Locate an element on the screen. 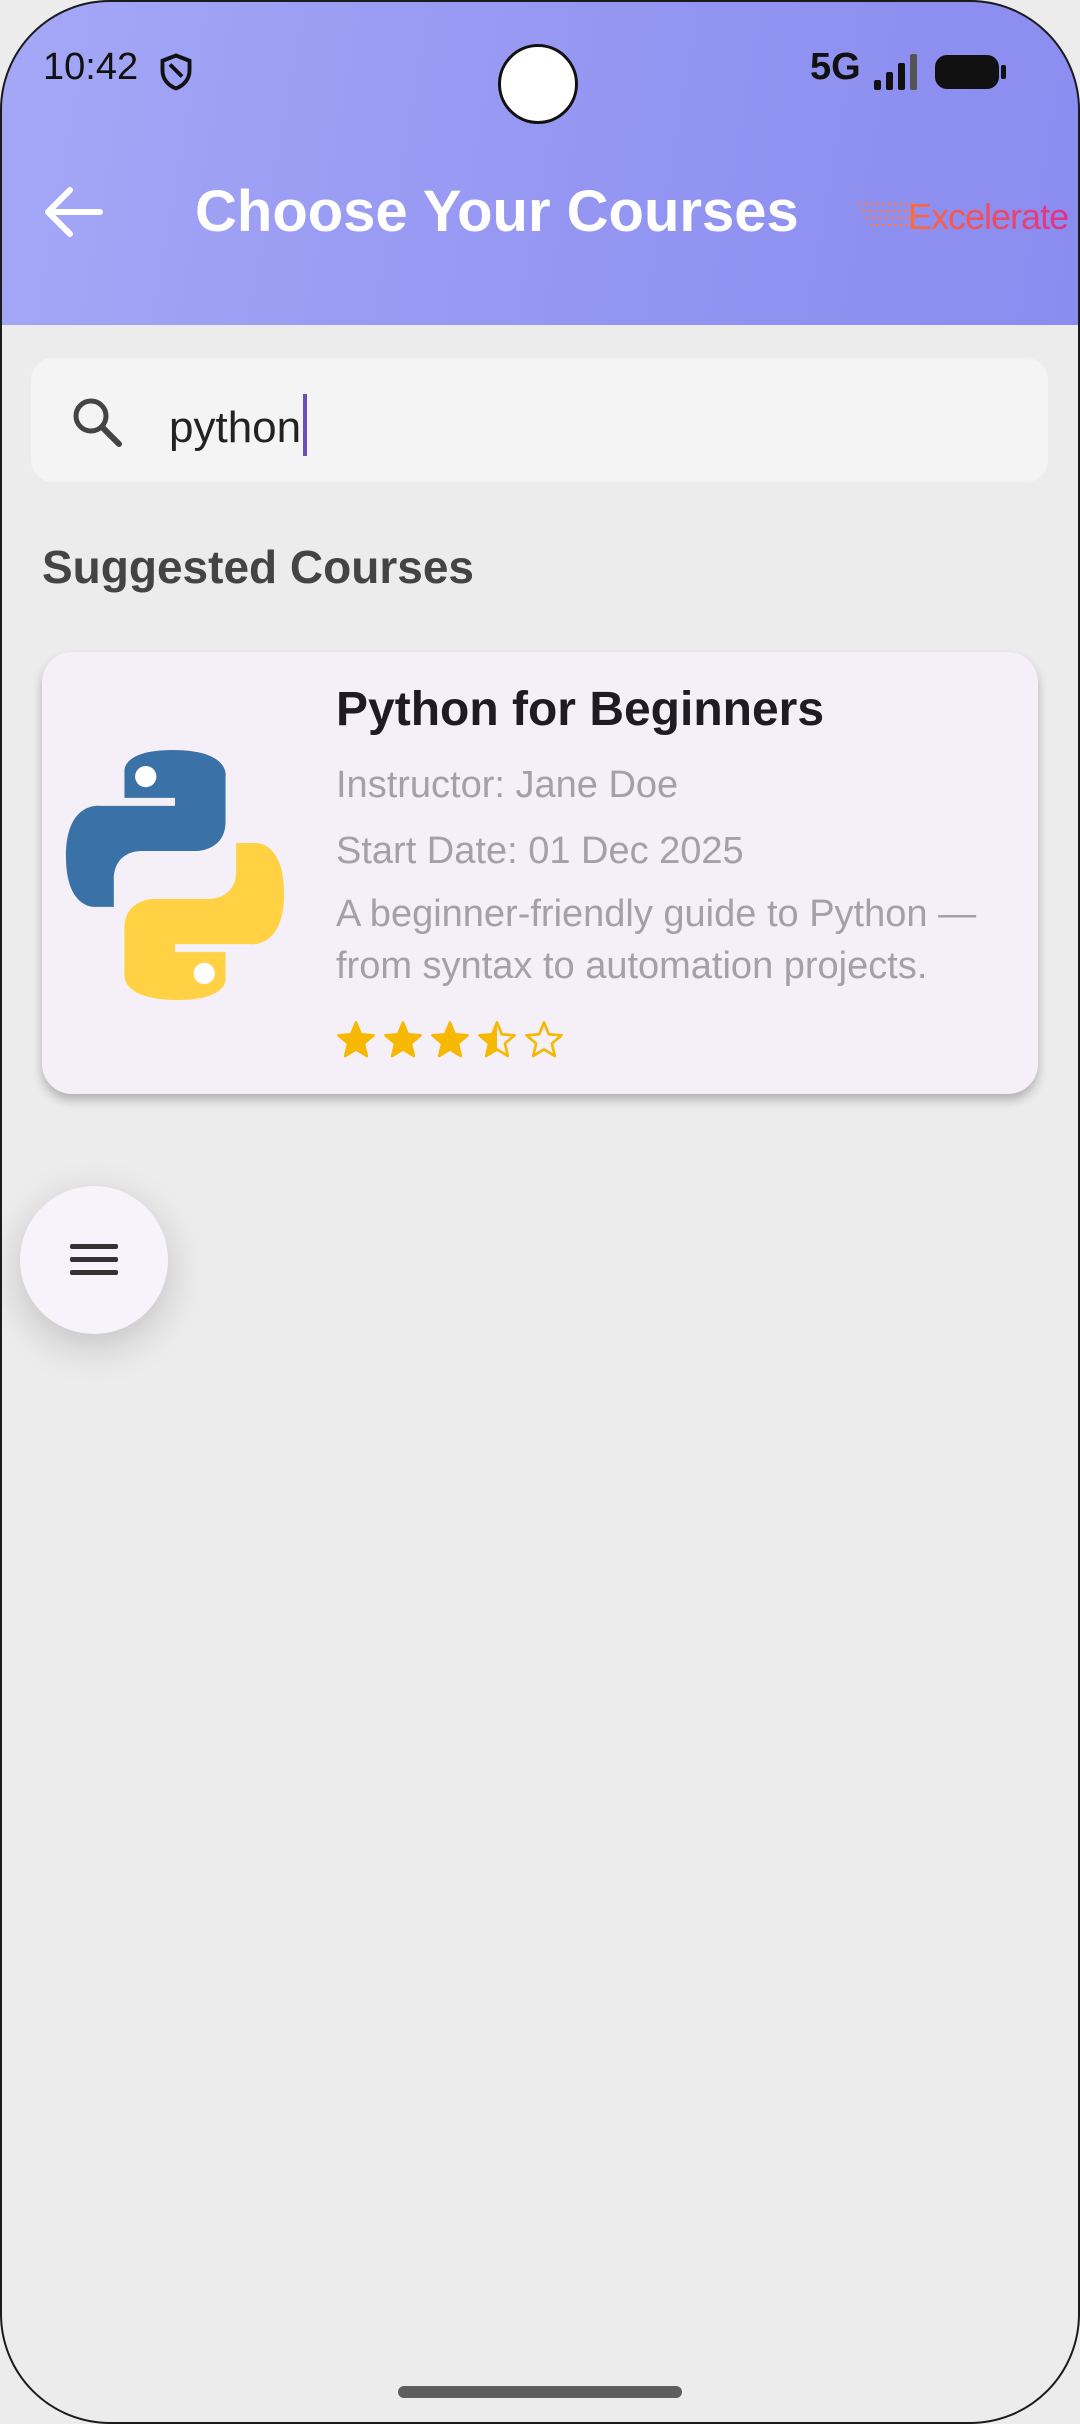 Image resolution: width=1080 pixels, height=2424 pixels. battery-icon is located at coordinates (970, 72).